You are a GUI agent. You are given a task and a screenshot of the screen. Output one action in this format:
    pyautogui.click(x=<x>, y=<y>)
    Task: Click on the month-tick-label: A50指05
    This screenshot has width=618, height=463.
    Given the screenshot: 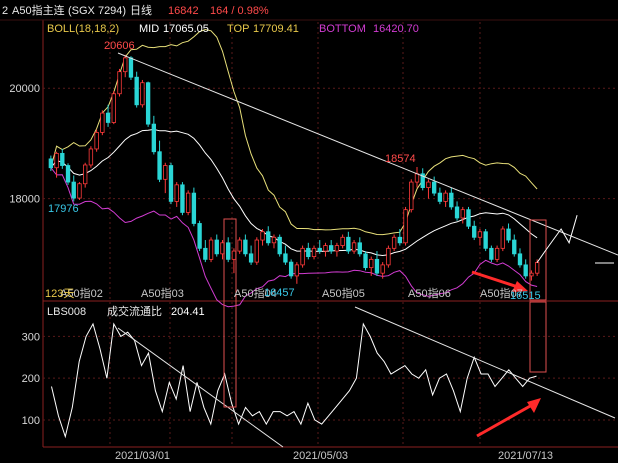 What is the action you would take?
    pyautogui.click(x=343, y=293)
    